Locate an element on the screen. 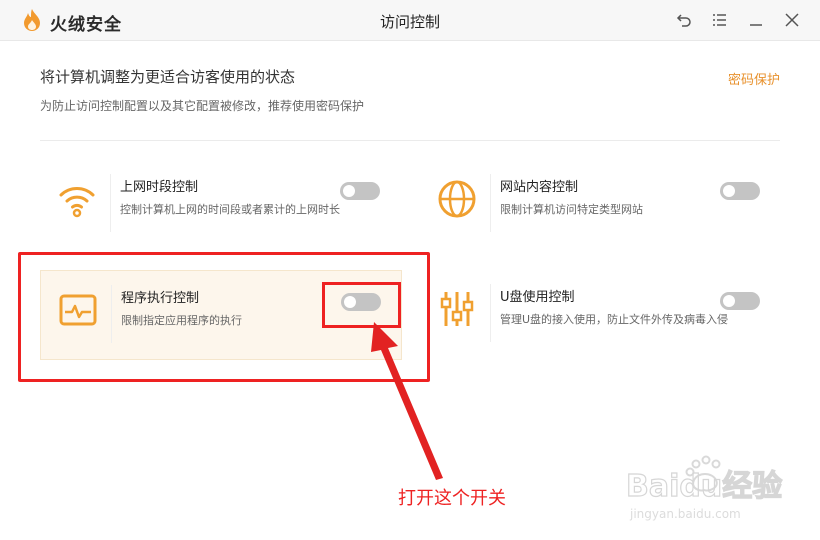 The width and height of the screenshot is (820, 540). watermark-url: jingyan.baidu.com is located at coordinates (685, 514).